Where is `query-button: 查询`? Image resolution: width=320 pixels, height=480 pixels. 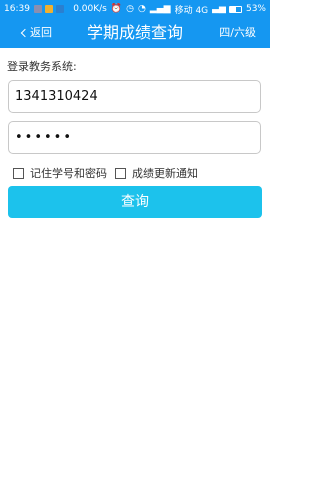 query-button: 查询 is located at coordinates (135, 202).